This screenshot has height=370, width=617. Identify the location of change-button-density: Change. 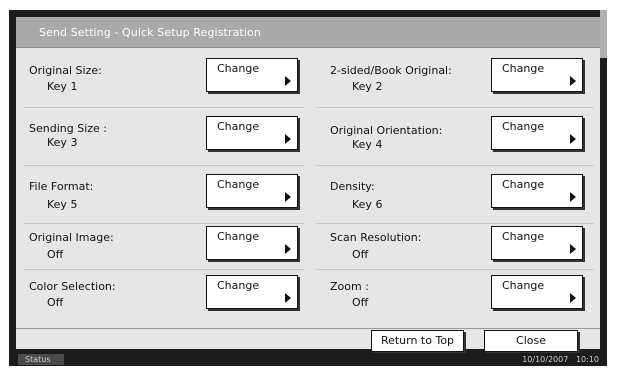
(537, 191).